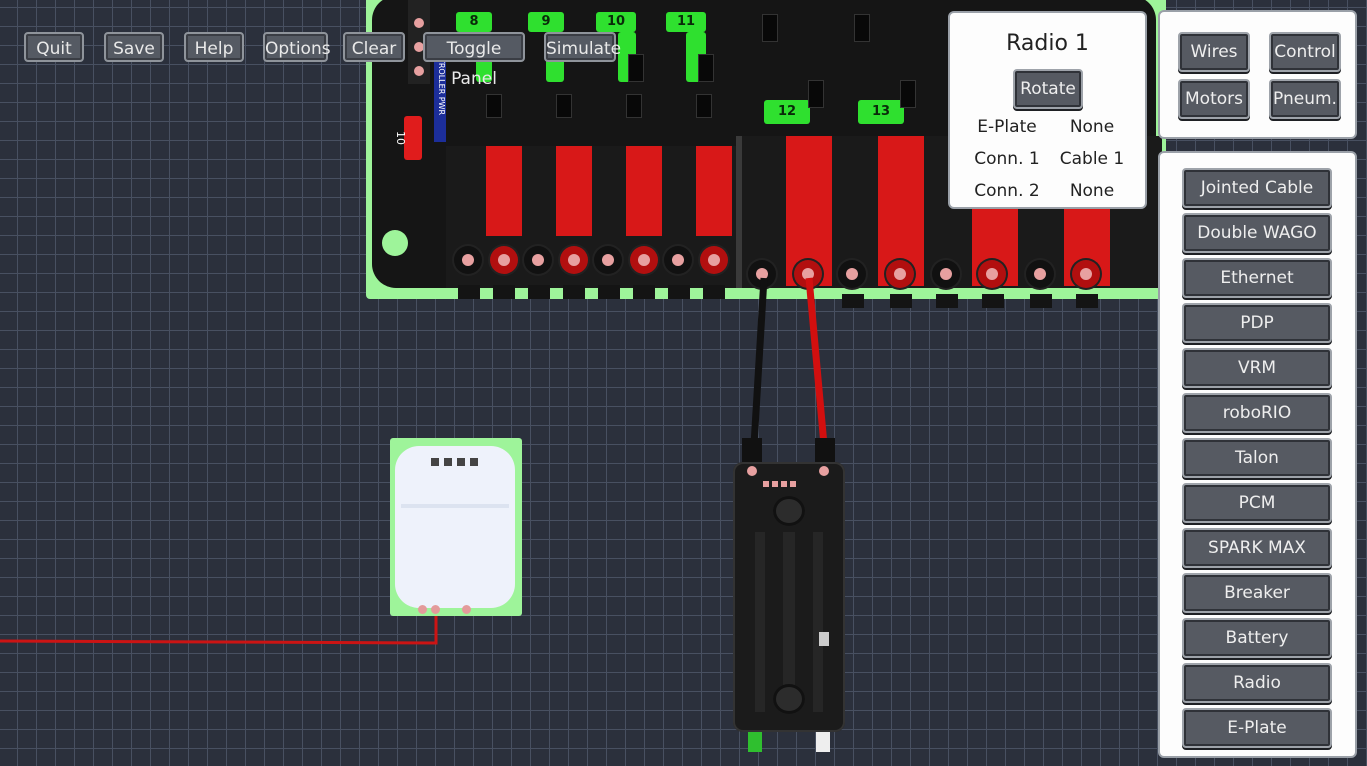 The height and width of the screenshot is (766, 1367). I want to click on motor-controller, so click(789, 597).